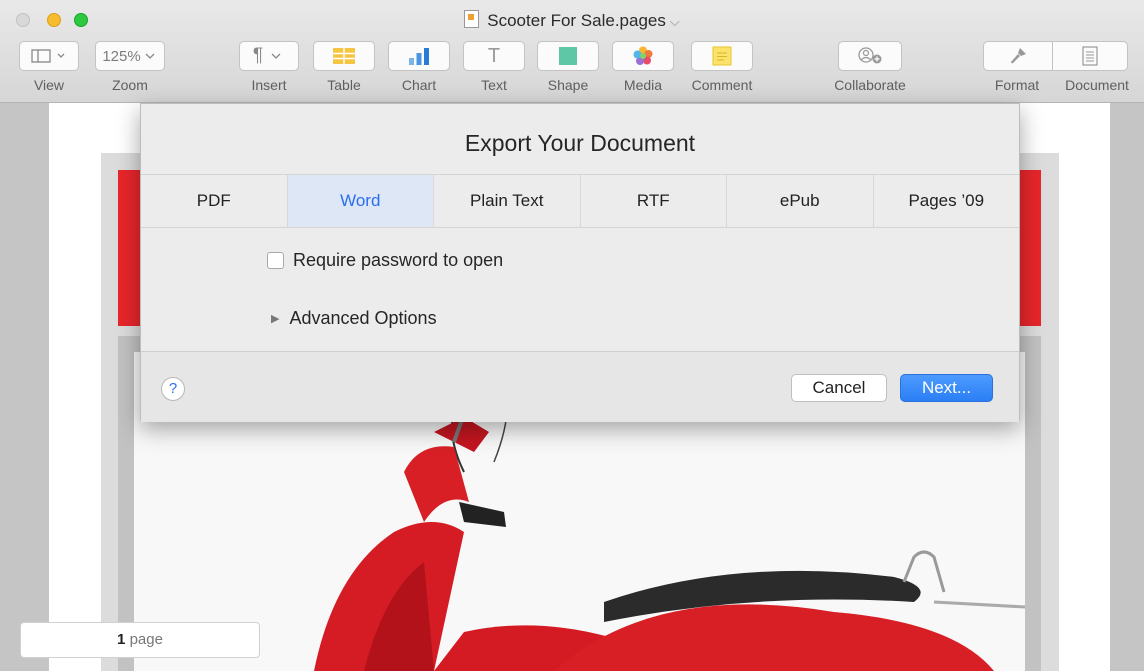  I want to click on document-button, so click(1090, 56).